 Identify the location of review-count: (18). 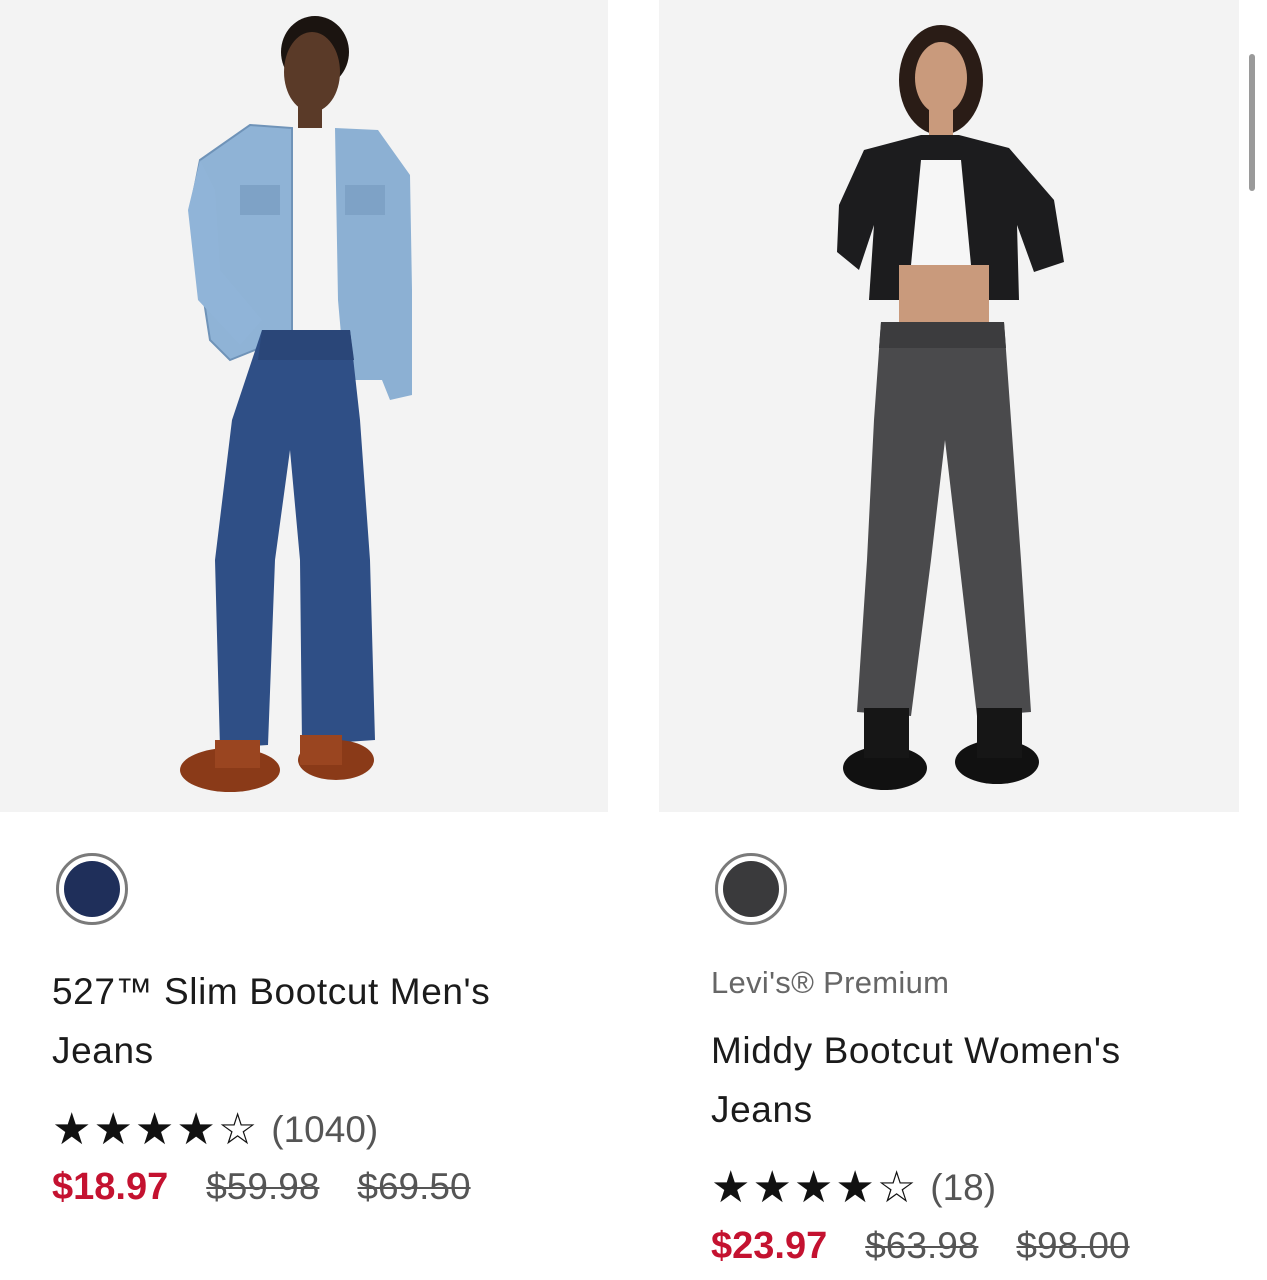
(963, 1187).